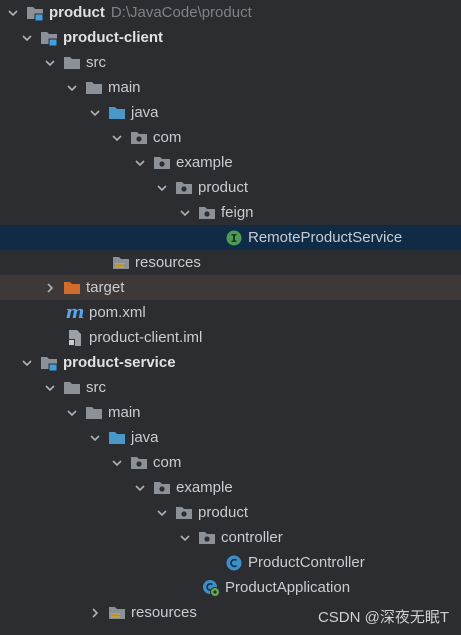  What do you see at coordinates (252, 537) in the screenshot?
I see `package-label: controller` at bounding box center [252, 537].